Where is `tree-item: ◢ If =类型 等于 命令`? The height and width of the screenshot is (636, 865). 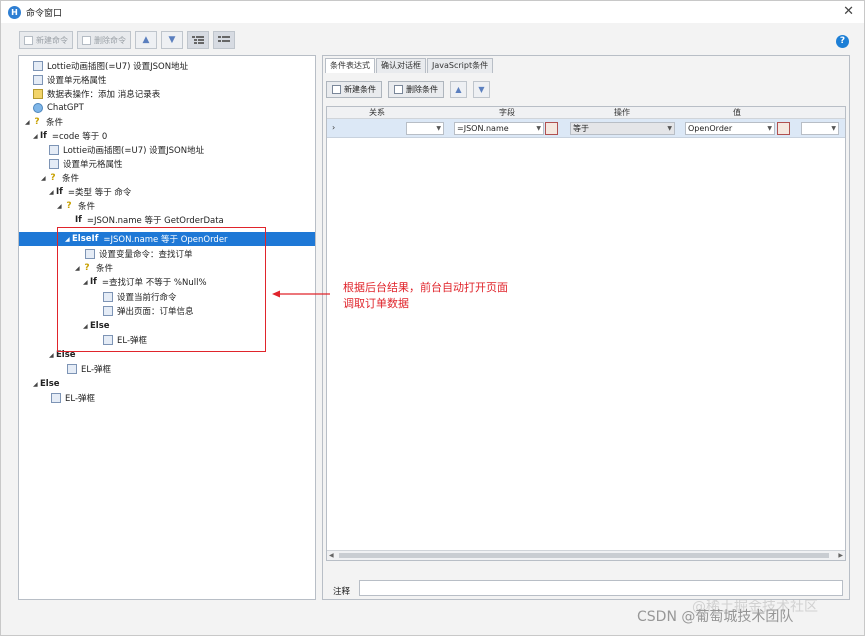
tree-item: ◢ If =类型 等于 命令 is located at coordinates (167, 192).